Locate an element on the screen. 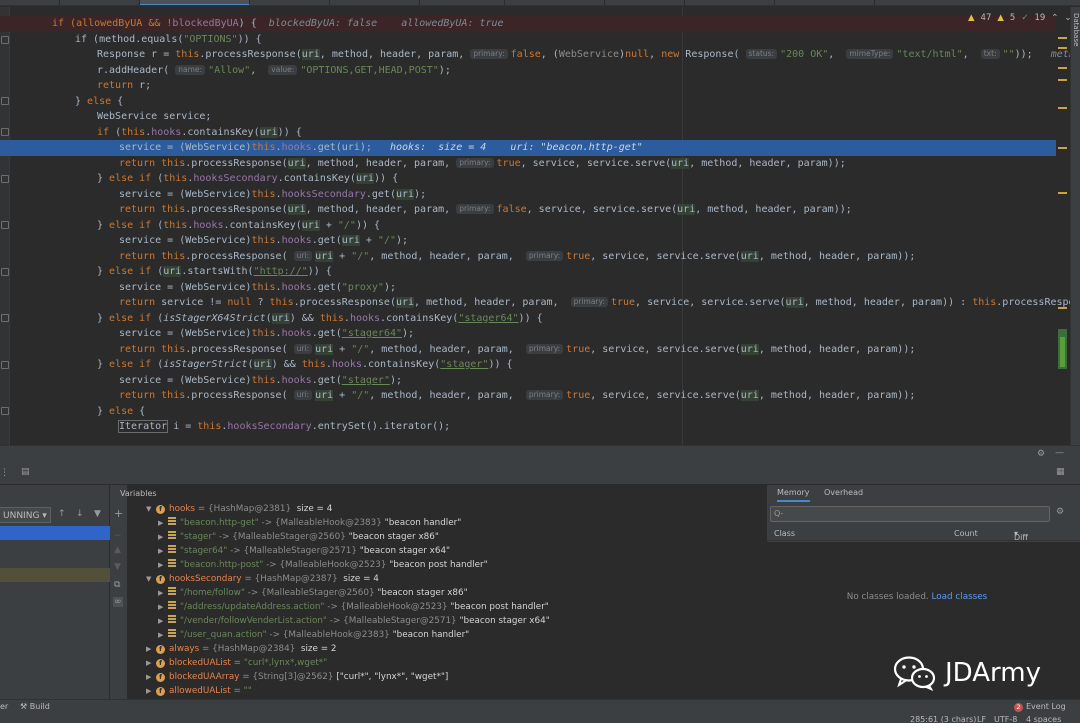  copy-icon: ⧉ is located at coordinates (117, 585).